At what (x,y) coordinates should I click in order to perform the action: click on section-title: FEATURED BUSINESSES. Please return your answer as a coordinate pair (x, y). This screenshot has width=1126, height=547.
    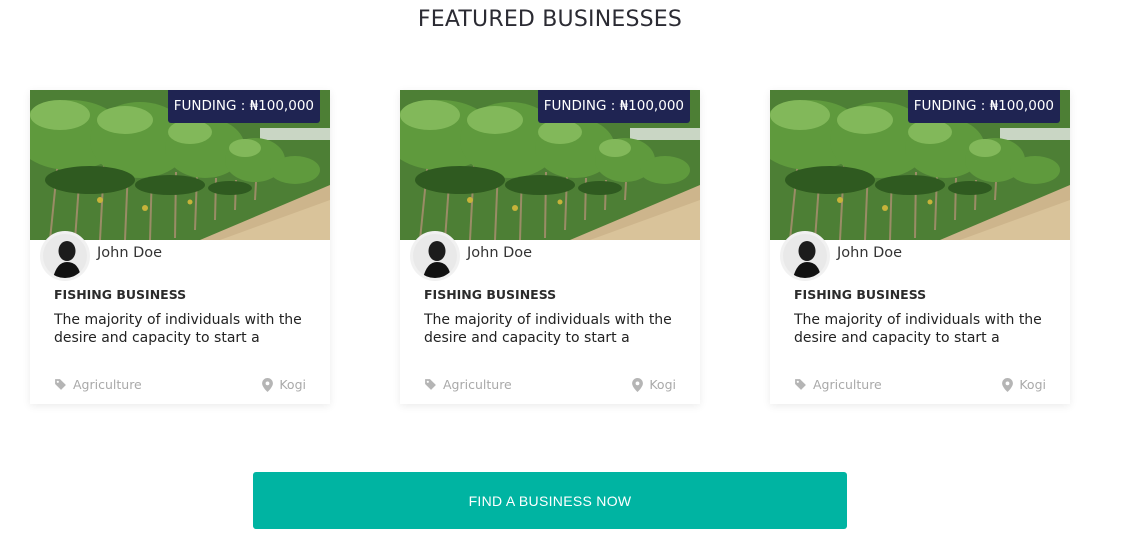
    Looking at the image, I should click on (550, 19).